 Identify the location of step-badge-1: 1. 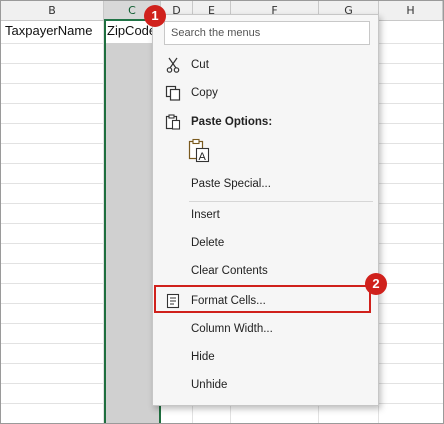
(155, 16).